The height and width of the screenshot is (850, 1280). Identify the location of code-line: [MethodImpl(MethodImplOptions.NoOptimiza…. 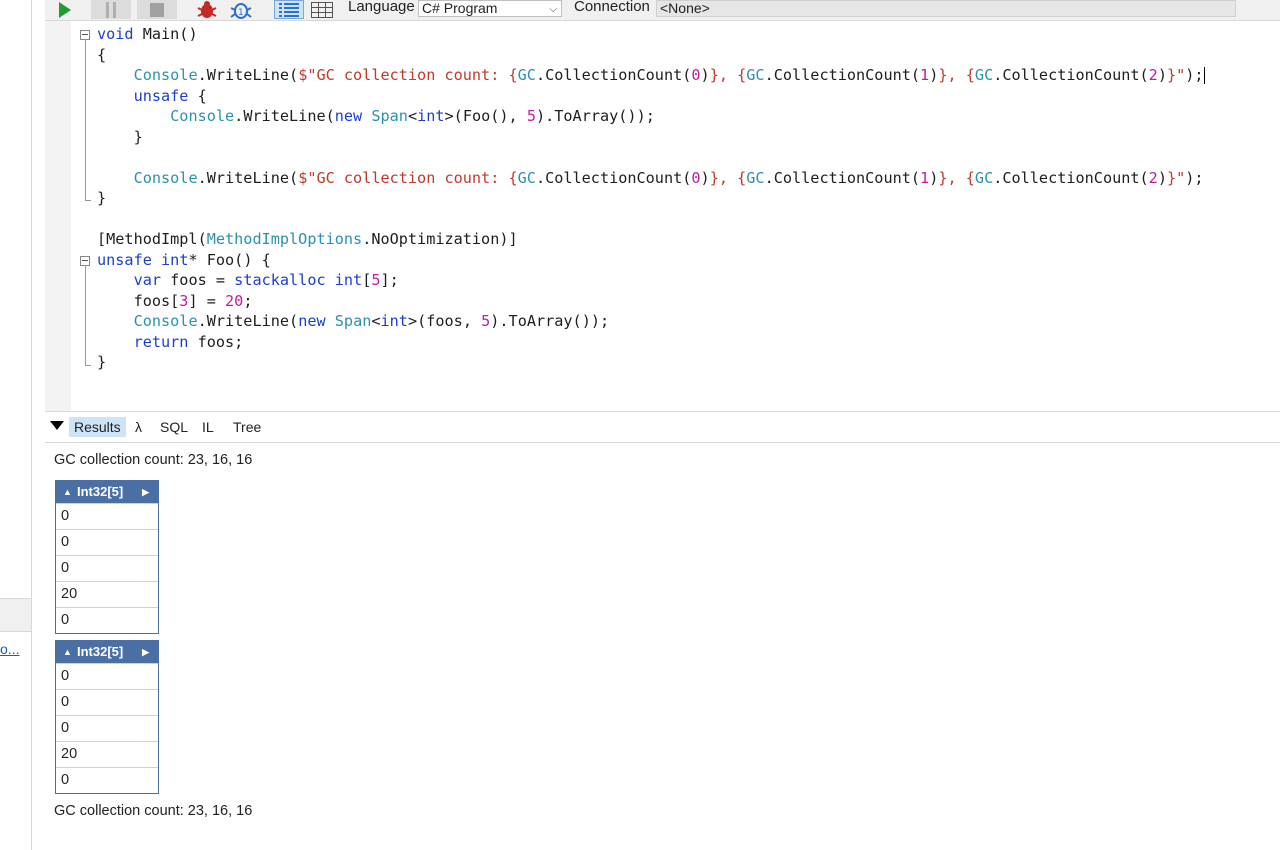
(651, 239).